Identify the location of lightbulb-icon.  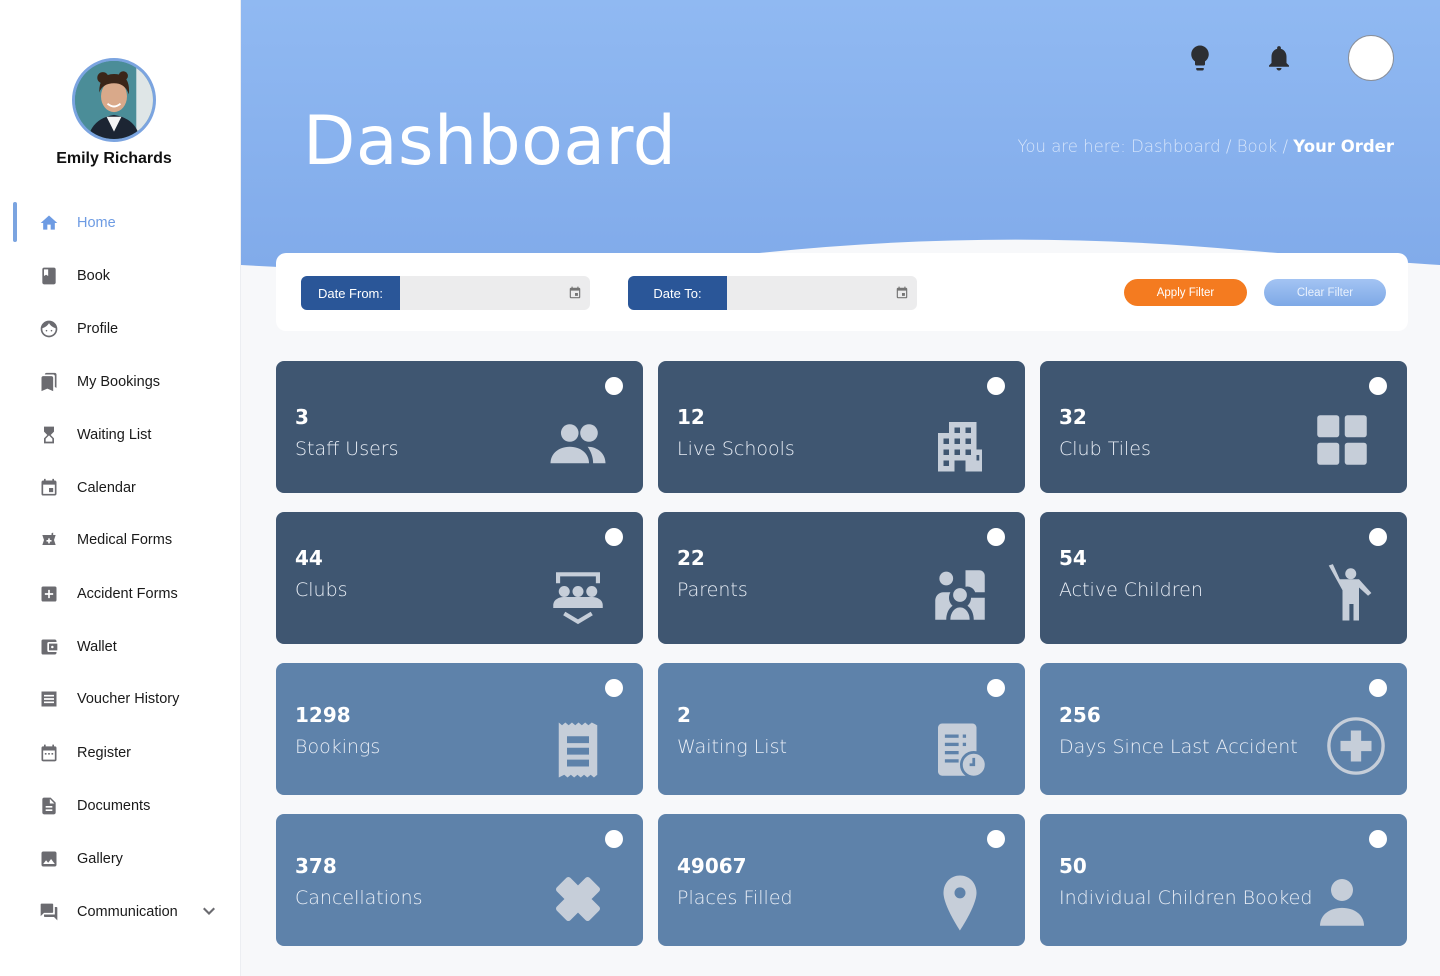
(1200, 58).